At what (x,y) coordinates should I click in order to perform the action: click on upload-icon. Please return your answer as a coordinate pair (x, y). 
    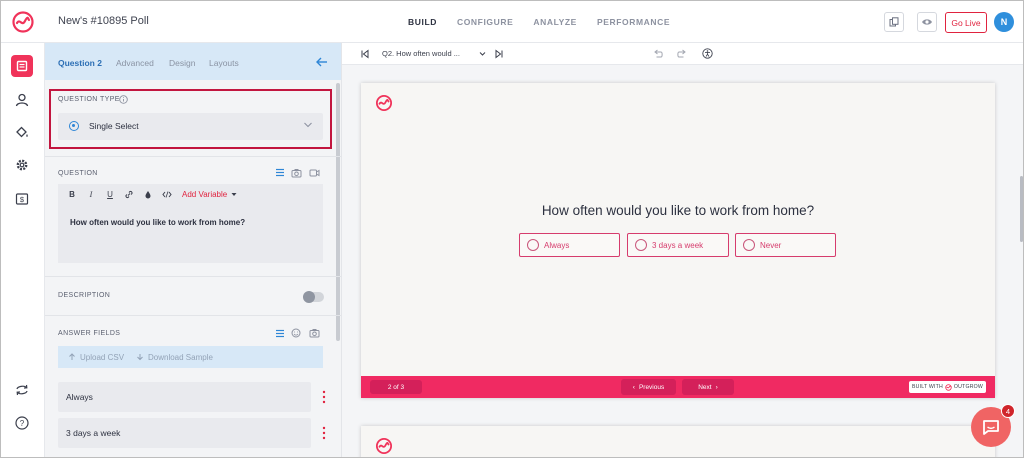
    Looking at the image, I should click on (72, 356).